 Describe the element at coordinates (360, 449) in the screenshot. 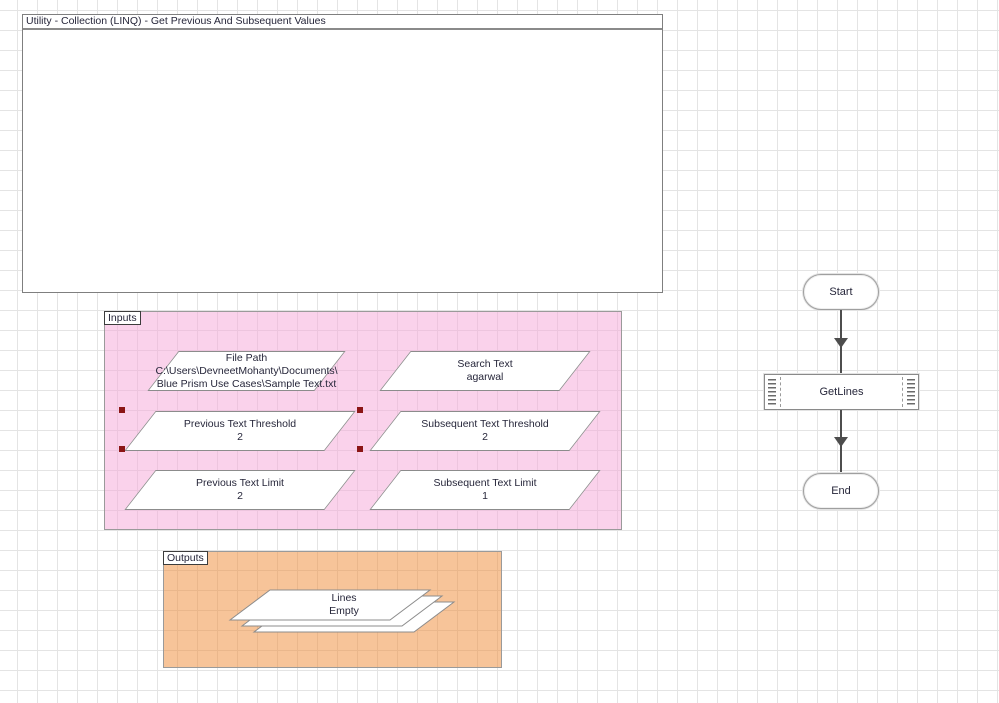

I see `selection-handle-bottom-right` at that location.